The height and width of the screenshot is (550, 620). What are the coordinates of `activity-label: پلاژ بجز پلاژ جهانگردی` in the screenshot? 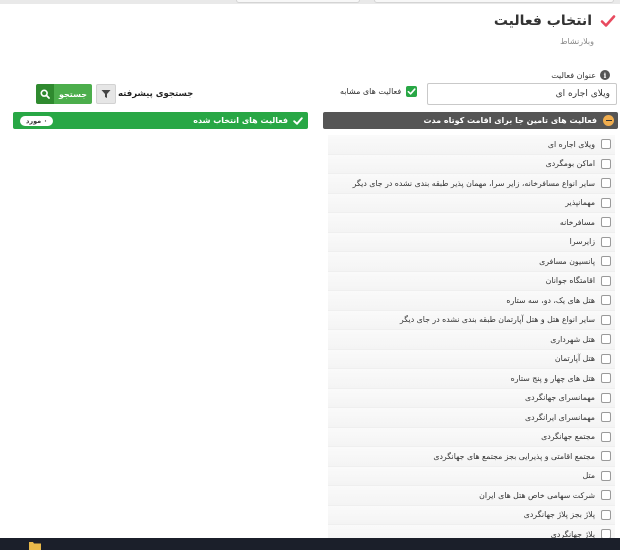 It's located at (559, 515).